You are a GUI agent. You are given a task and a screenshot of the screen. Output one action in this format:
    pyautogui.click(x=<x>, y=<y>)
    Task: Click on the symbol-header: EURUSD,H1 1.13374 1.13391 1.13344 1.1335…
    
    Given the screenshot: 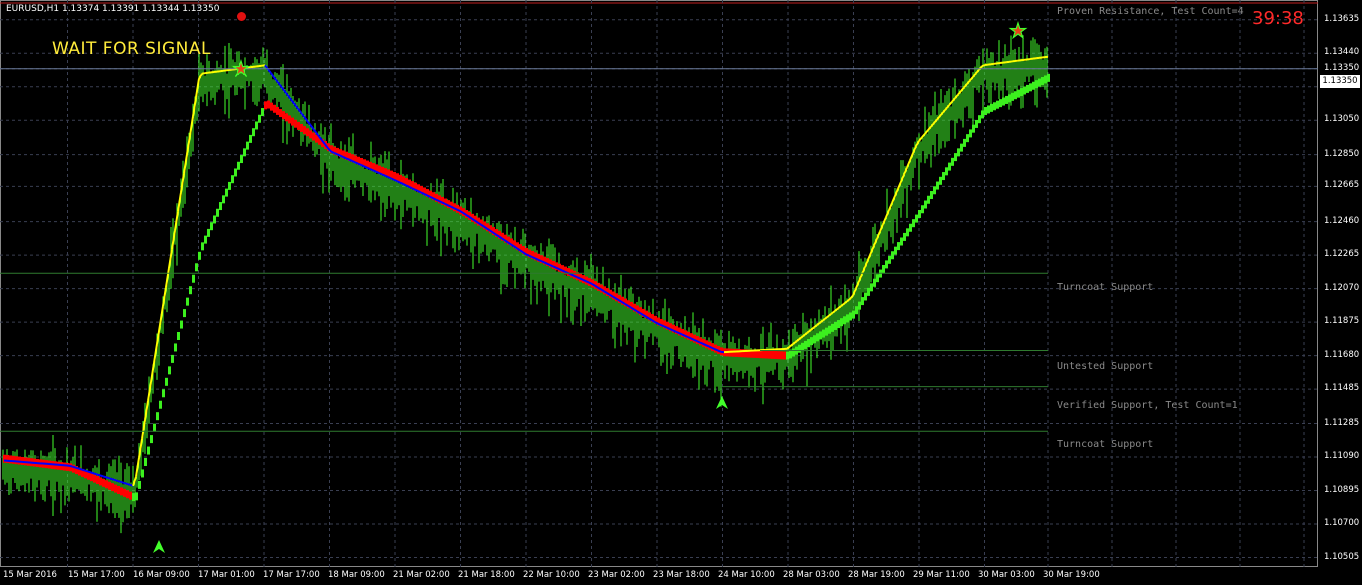 What is the action you would take?
    pyautogui.click(x=113, y=9)
    